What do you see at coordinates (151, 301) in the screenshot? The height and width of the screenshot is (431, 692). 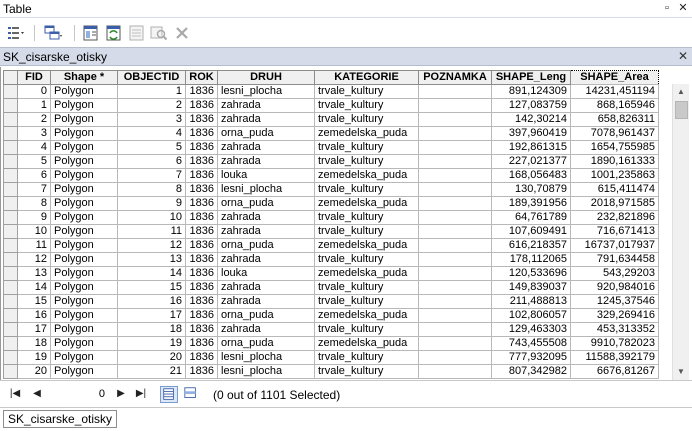 I see `cell-objectid: 16` at bounding box center [151, 301].